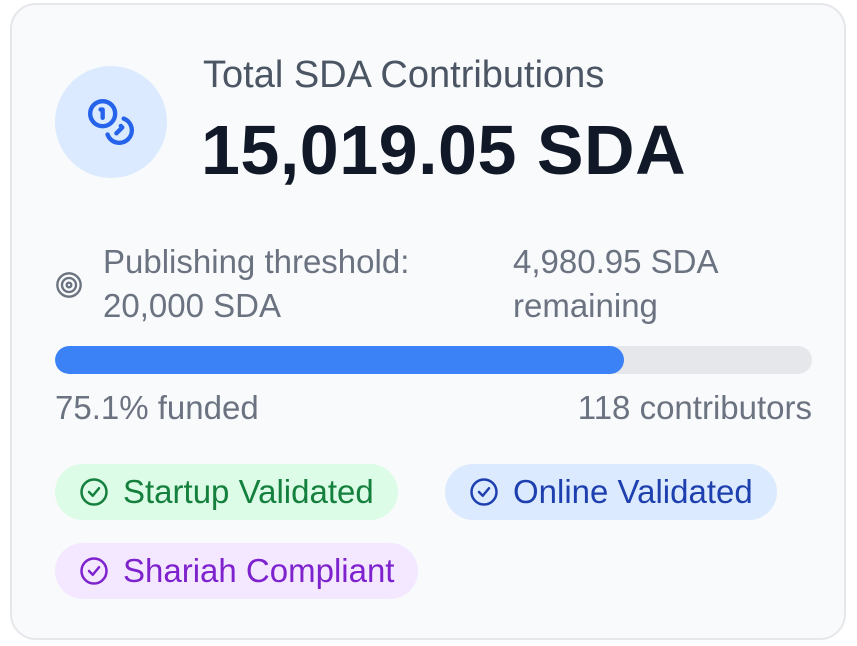 Image resolution: width=857 pixels, height=646 pixels. What do you see at coordinates (694, 407) in the screenshot?
I see `contributors-count: 118 contributors` at bounding box center [694, 407].